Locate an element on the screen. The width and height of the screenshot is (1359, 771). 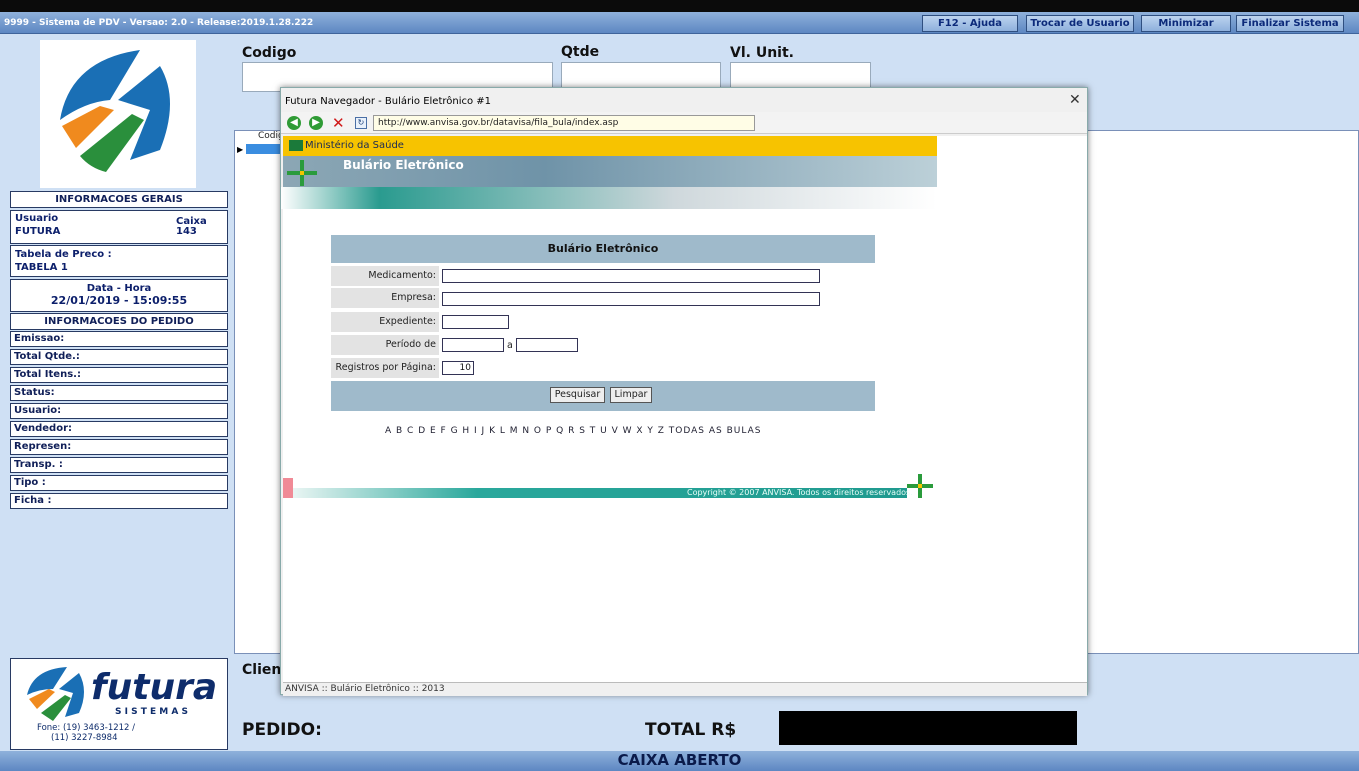
anvisa-footer-cross-icon is located at coordinates (920, 486).